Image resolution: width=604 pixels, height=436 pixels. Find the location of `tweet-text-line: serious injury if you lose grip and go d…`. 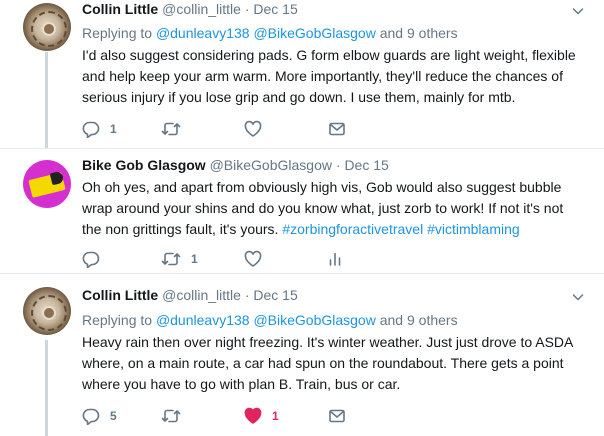

tweet-text-line: serious injury if you lose grip and go d… is located at coordinates (299, 97).